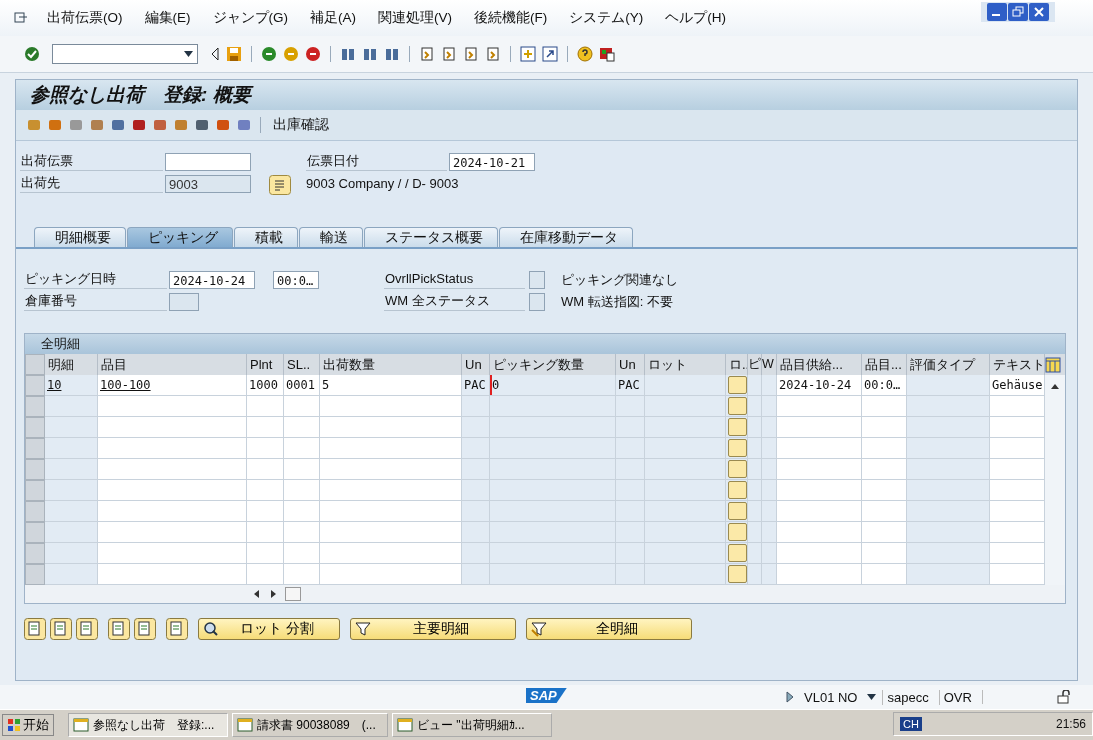 This screenshot has width=1093, height=740. Describe the element at coordinates (585, 54) in the screenshot. I see `help-icon` at that location.